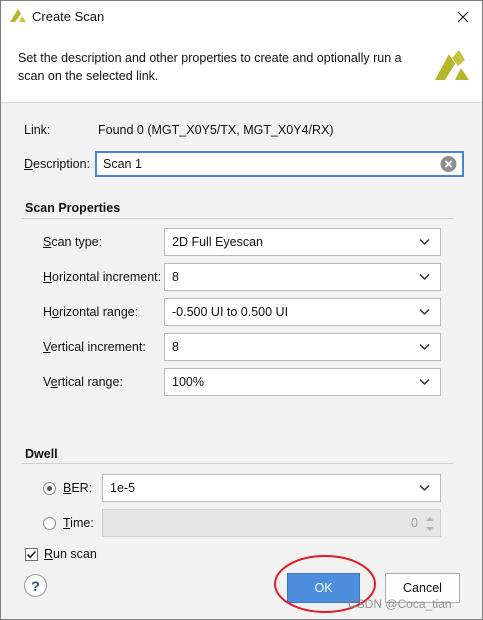  I want to click on ber-value: 1e-5, so click(123, 488).